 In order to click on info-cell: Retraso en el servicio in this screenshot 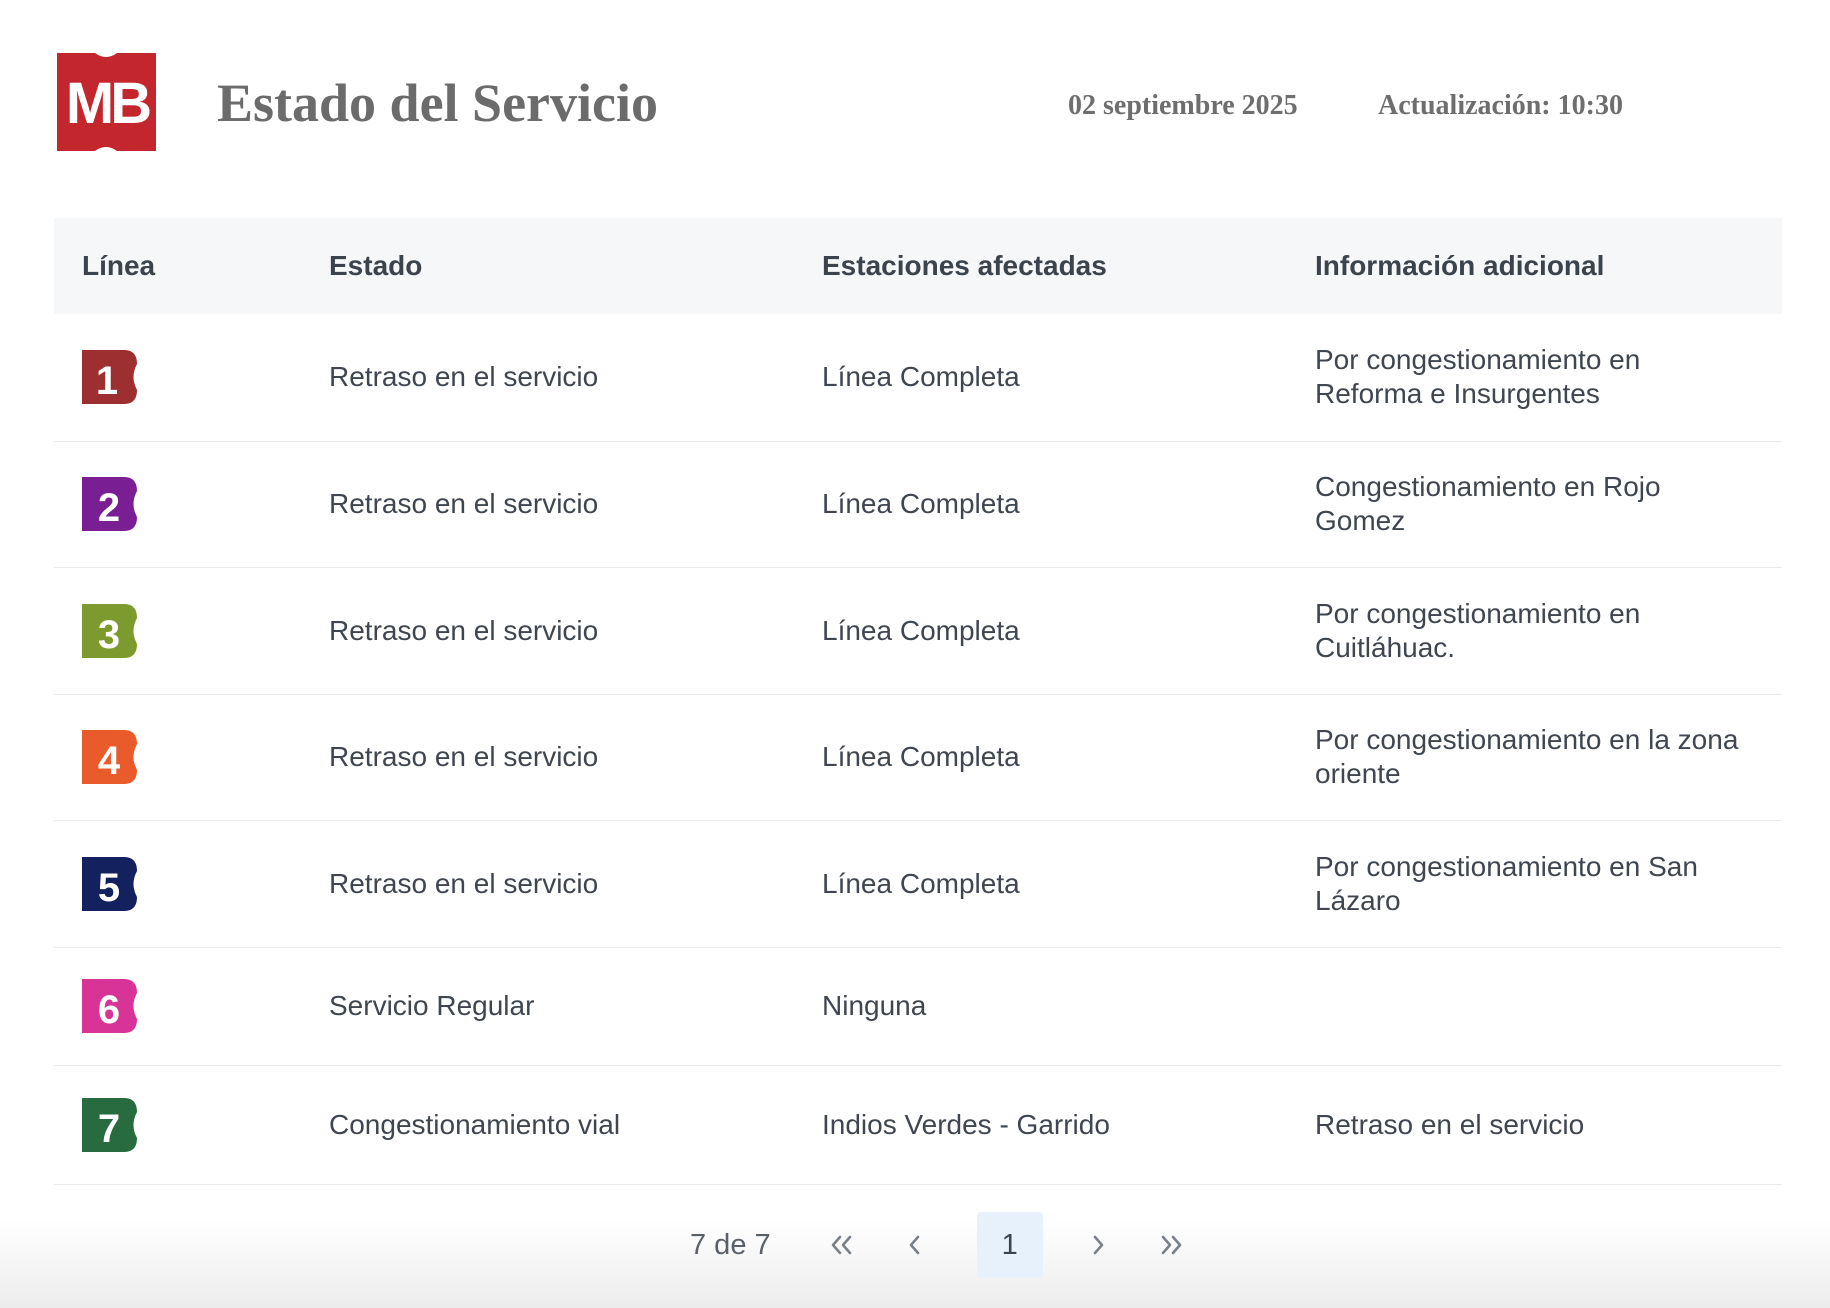, I will do `click(1450, 1124)`.